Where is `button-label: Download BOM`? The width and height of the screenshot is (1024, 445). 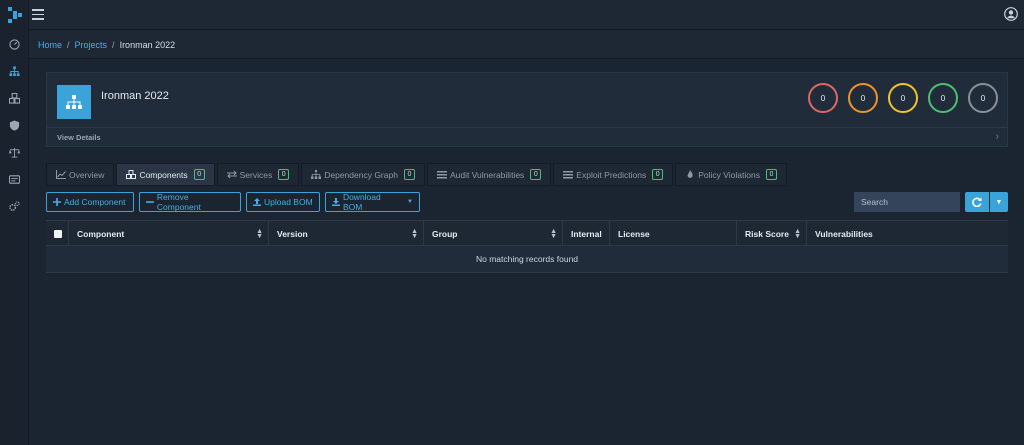 button-label: Download BOM is located at coordinates (361, 202).